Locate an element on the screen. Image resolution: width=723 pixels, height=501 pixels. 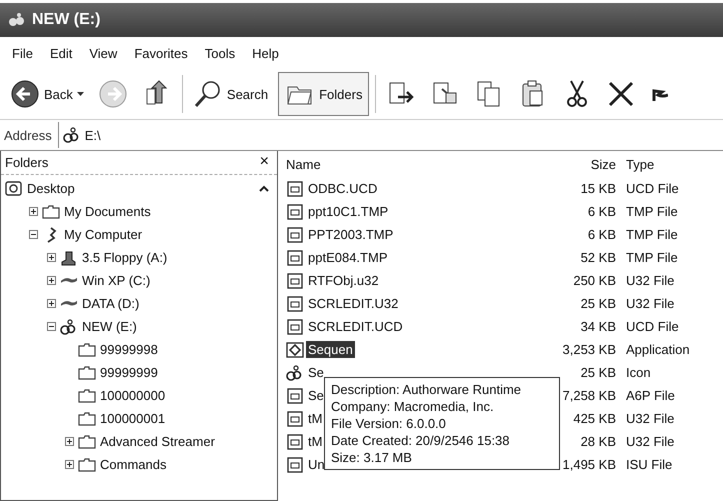
file-name: Sequen is located at coordinates (330, 349).